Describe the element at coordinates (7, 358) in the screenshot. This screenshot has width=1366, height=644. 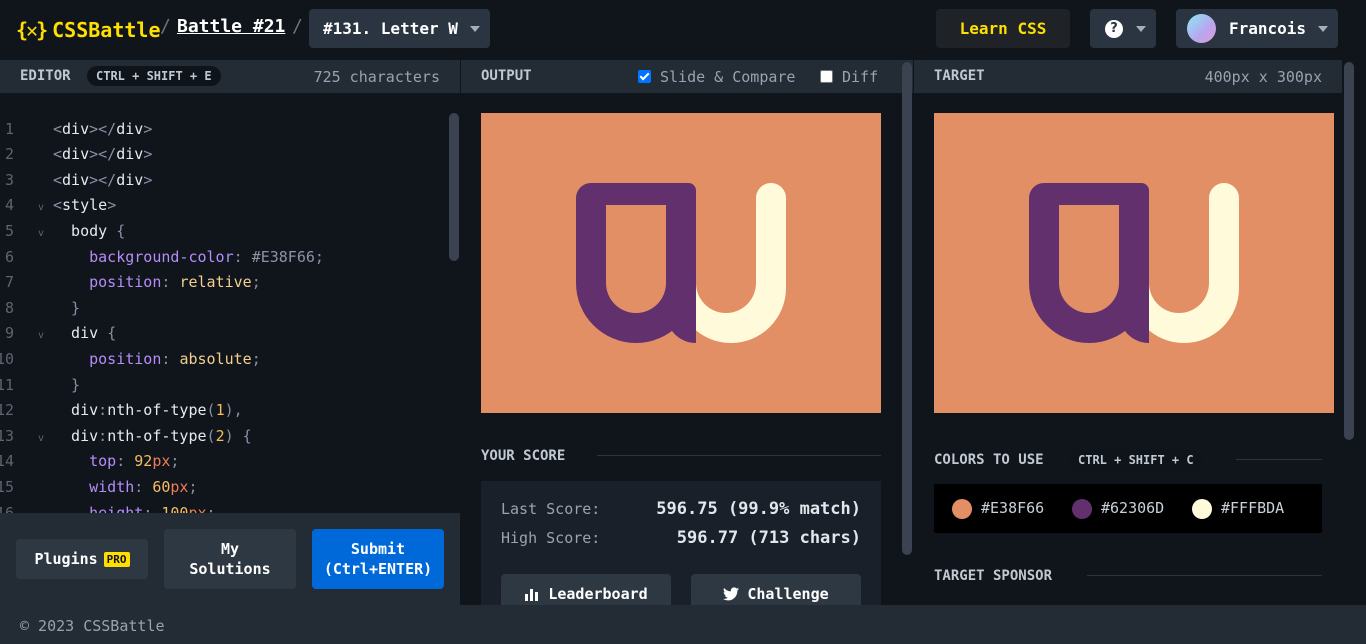
I see `line-number: 10` at that location.